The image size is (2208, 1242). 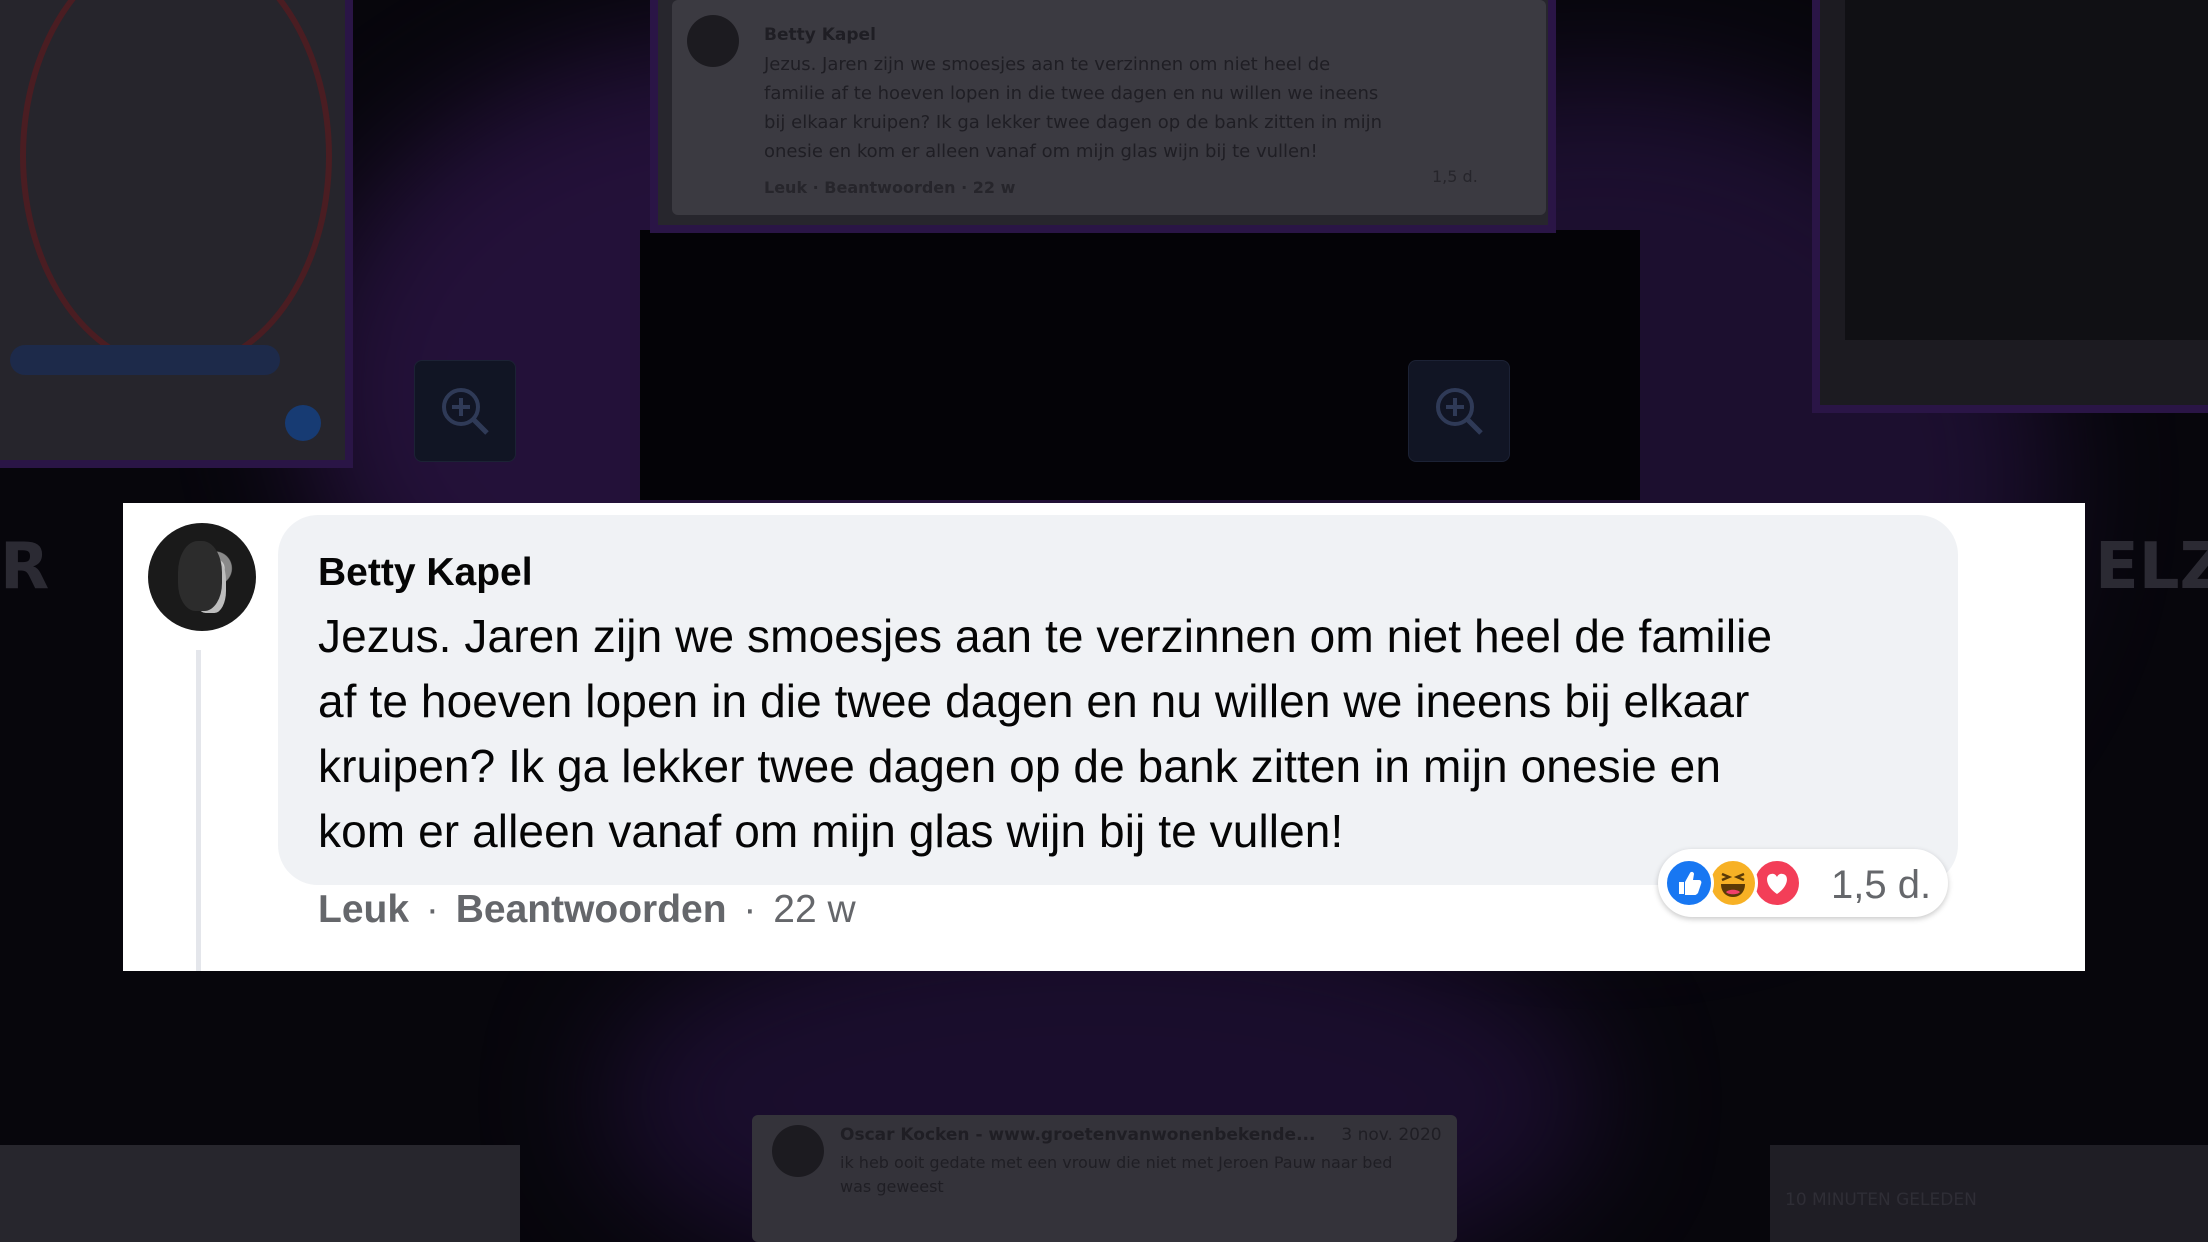 I want to click on reaction-count: 1,5 d., so click(x=1881, y=885).